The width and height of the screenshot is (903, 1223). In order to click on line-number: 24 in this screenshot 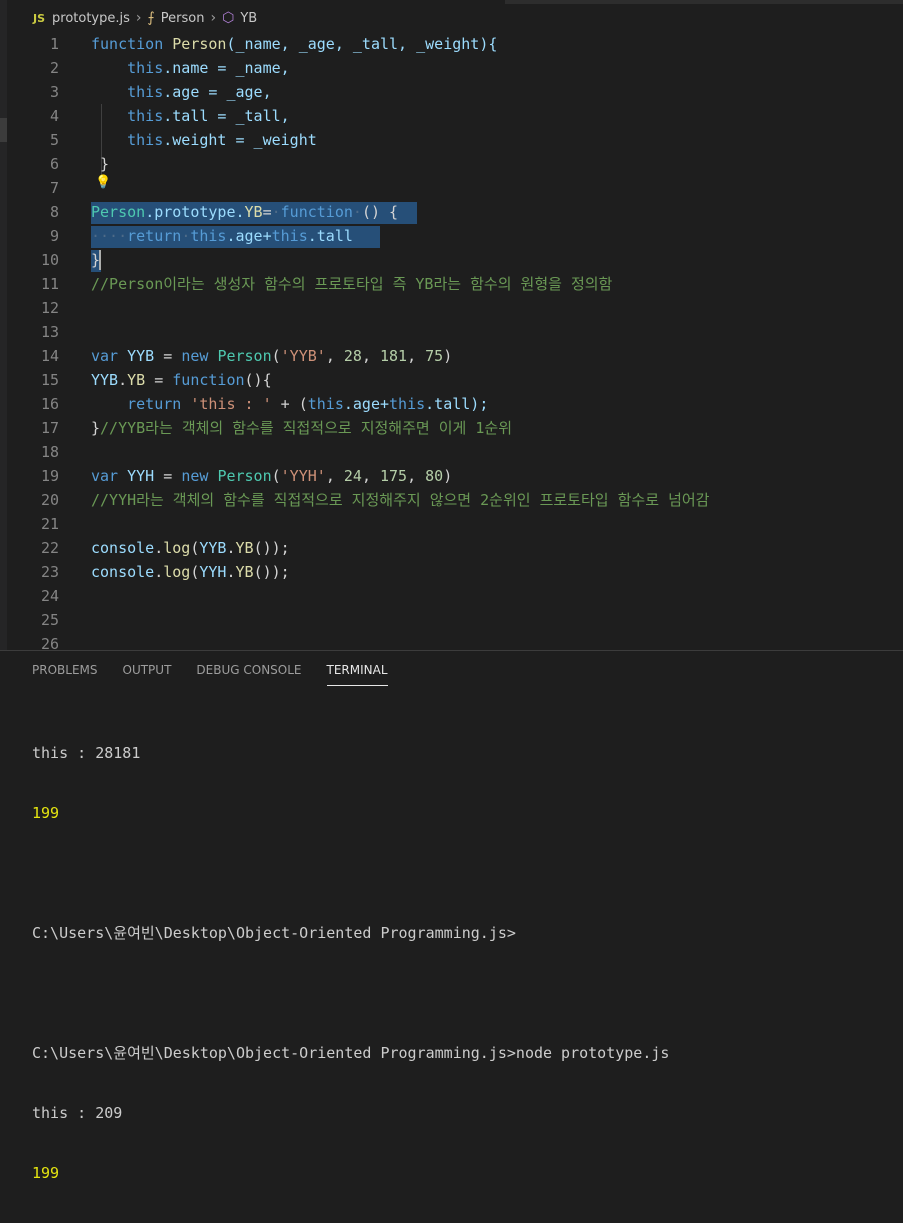, I will do `click(49, 596)`.